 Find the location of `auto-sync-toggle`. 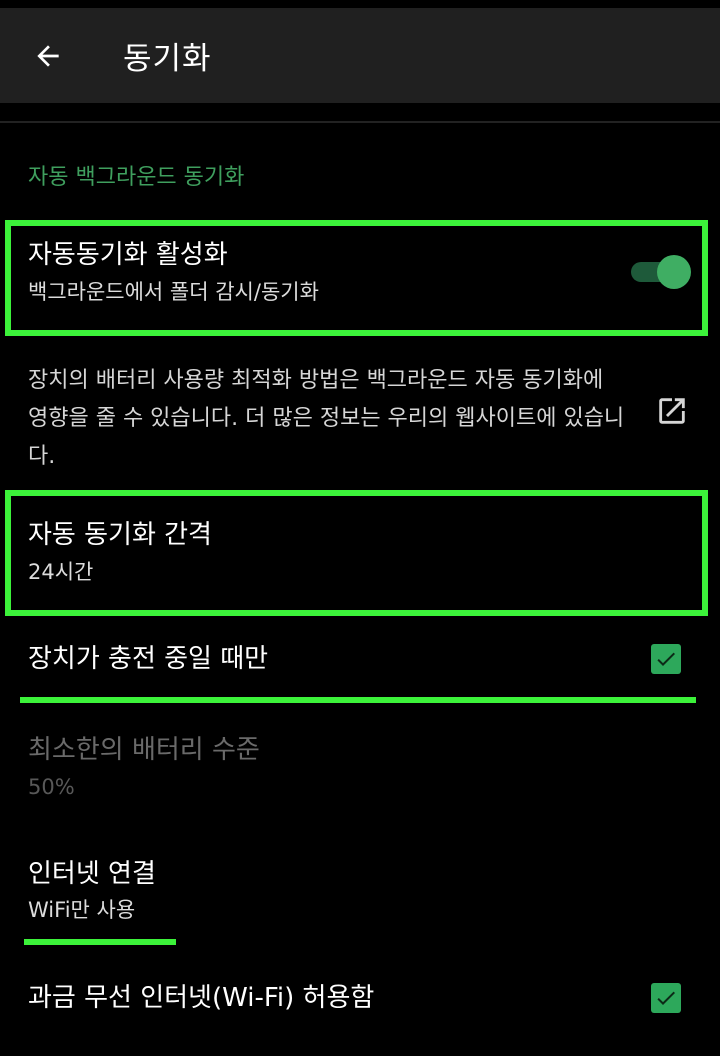

auto-sync-toggle is located at coordinates (661, 272).